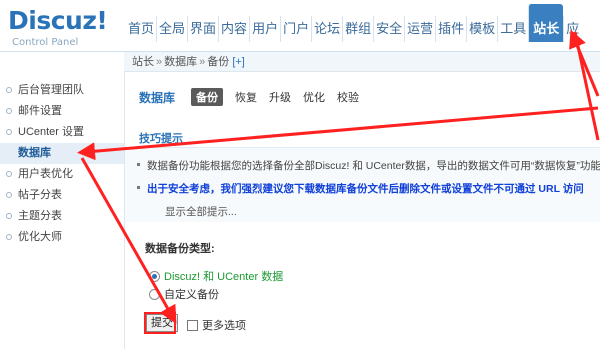  I want to click on tab: 优化, so click(314, 97).